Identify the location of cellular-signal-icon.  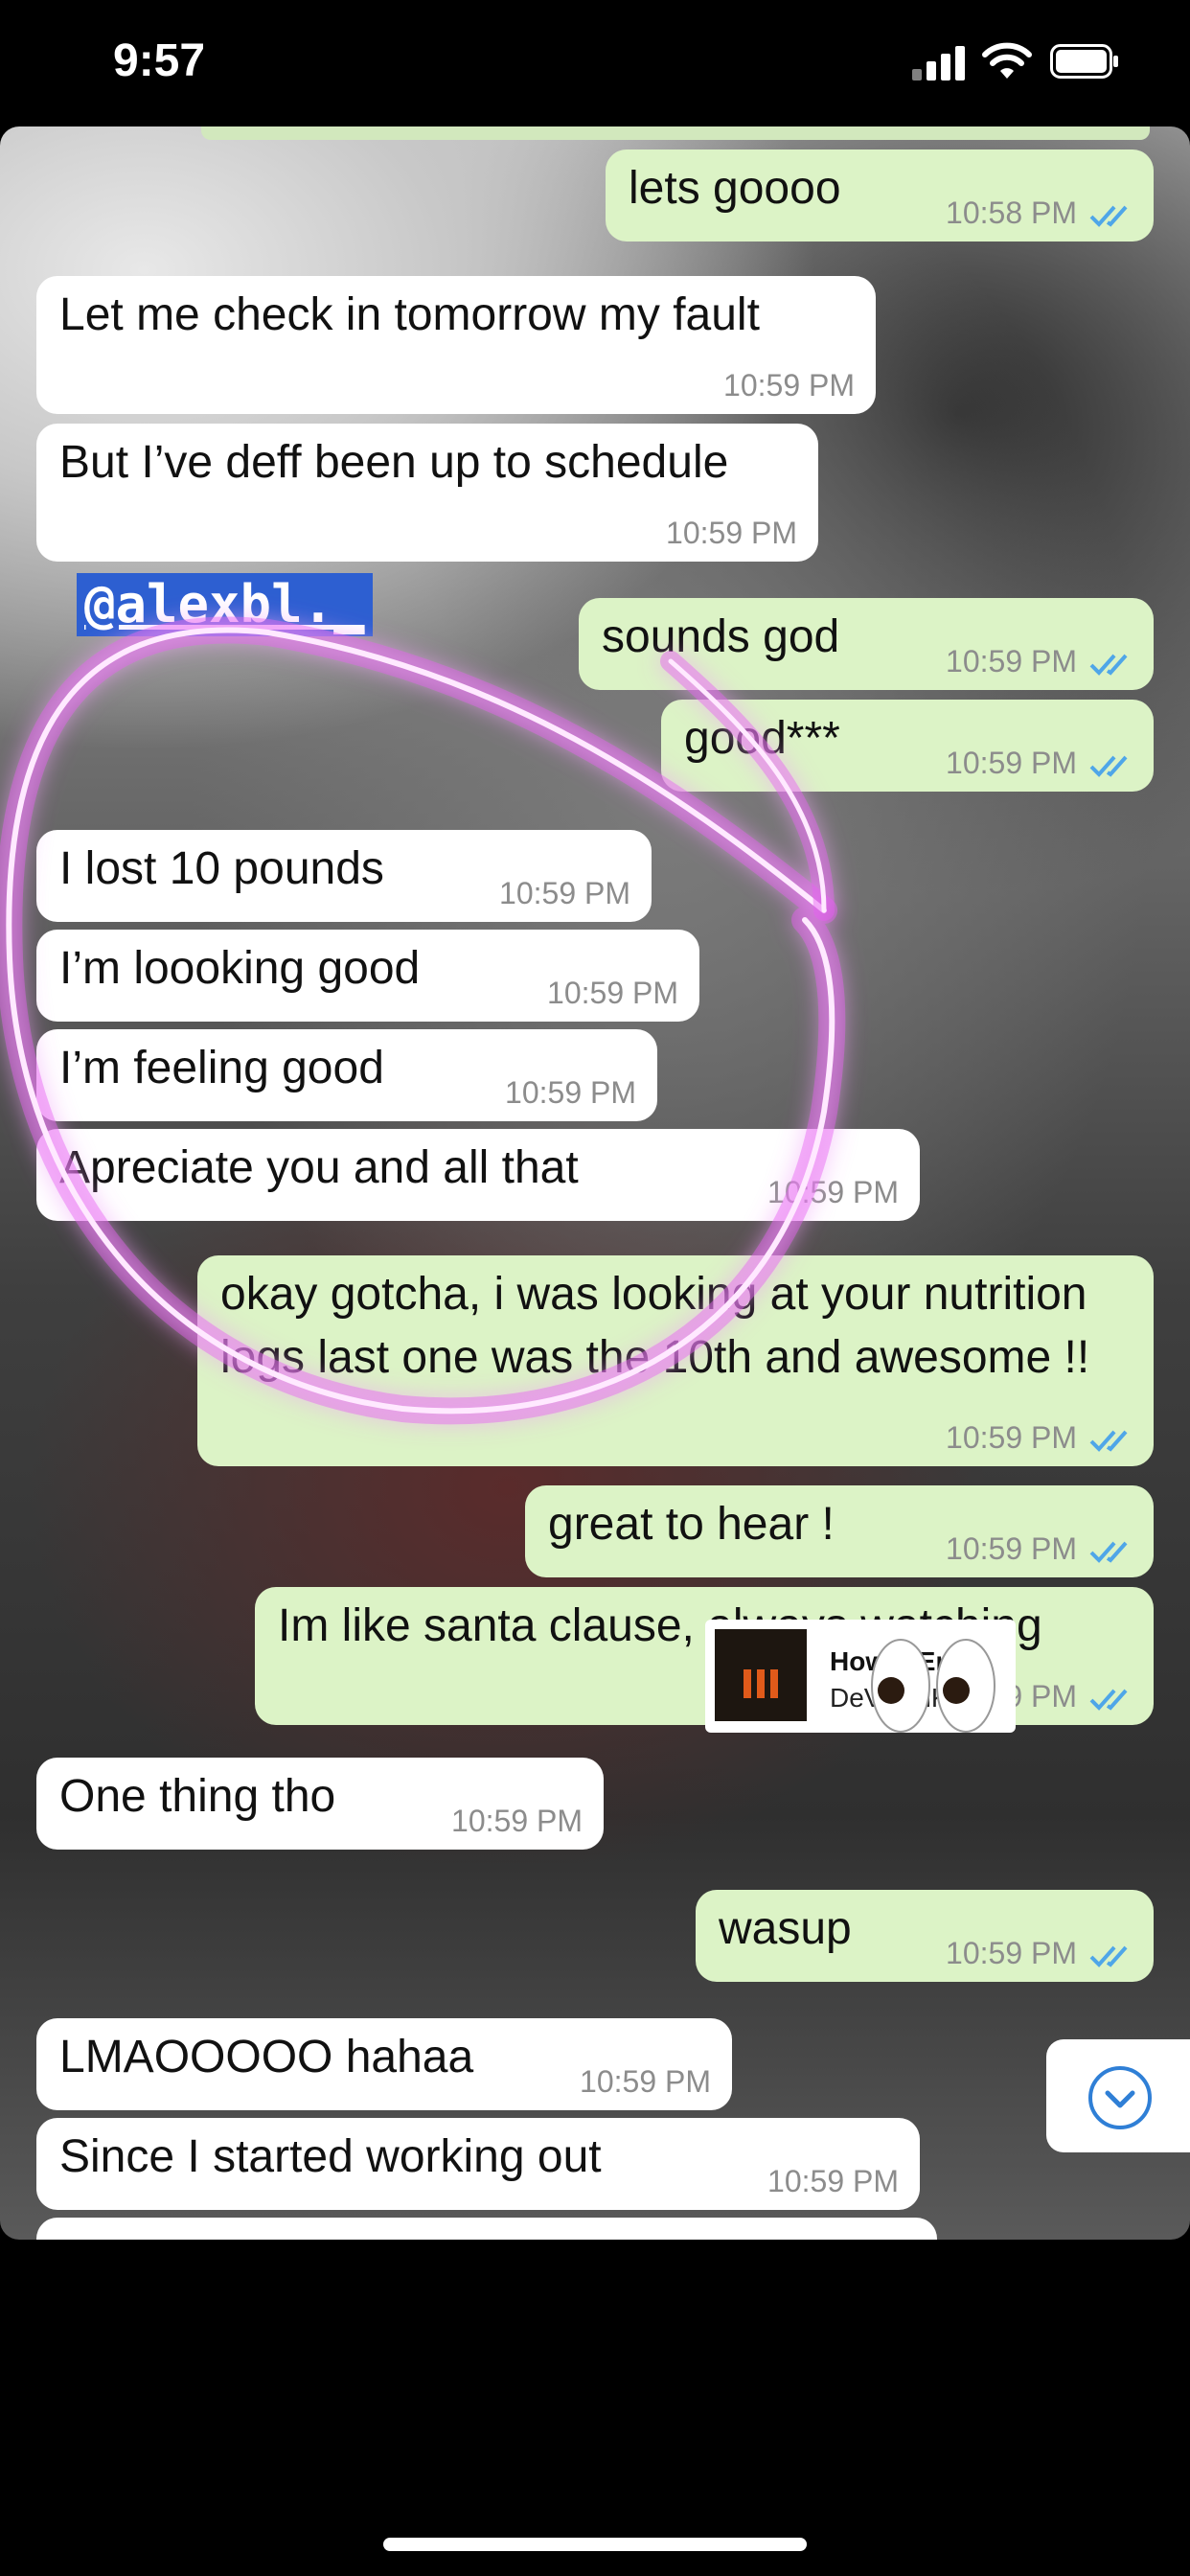
(940, 63).